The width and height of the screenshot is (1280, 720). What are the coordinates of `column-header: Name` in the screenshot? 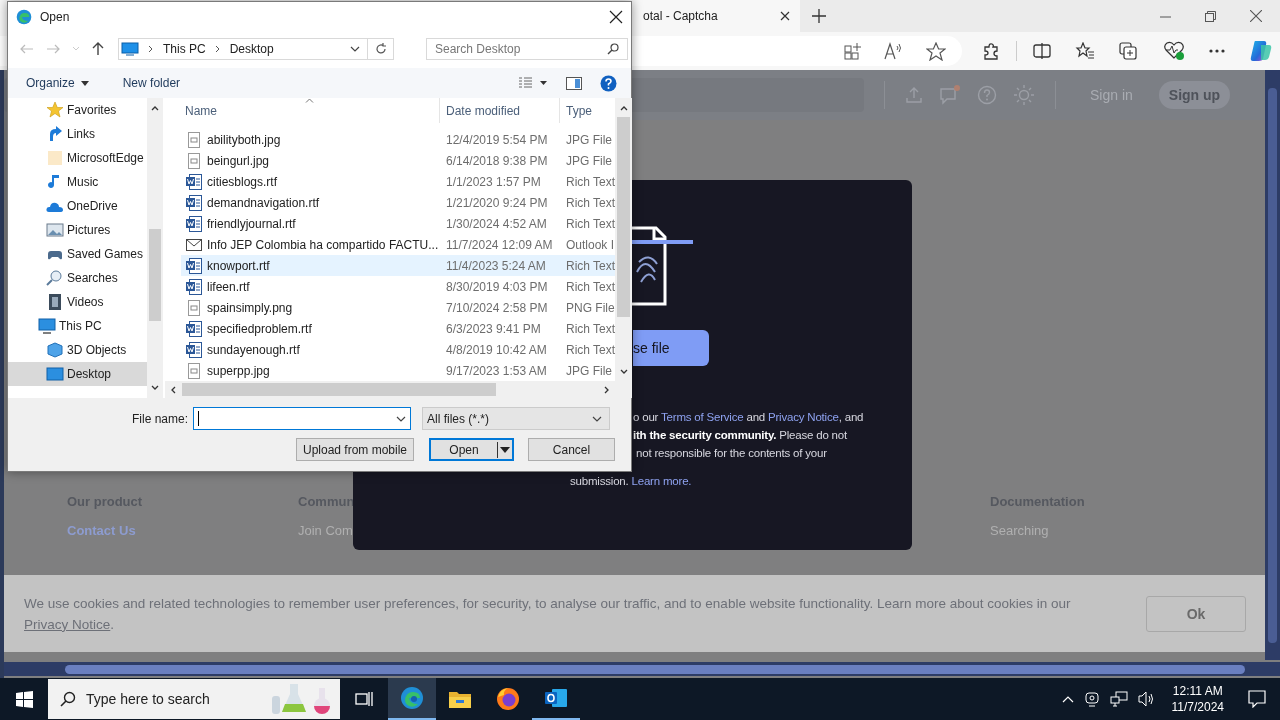 It's located at (302, 110).